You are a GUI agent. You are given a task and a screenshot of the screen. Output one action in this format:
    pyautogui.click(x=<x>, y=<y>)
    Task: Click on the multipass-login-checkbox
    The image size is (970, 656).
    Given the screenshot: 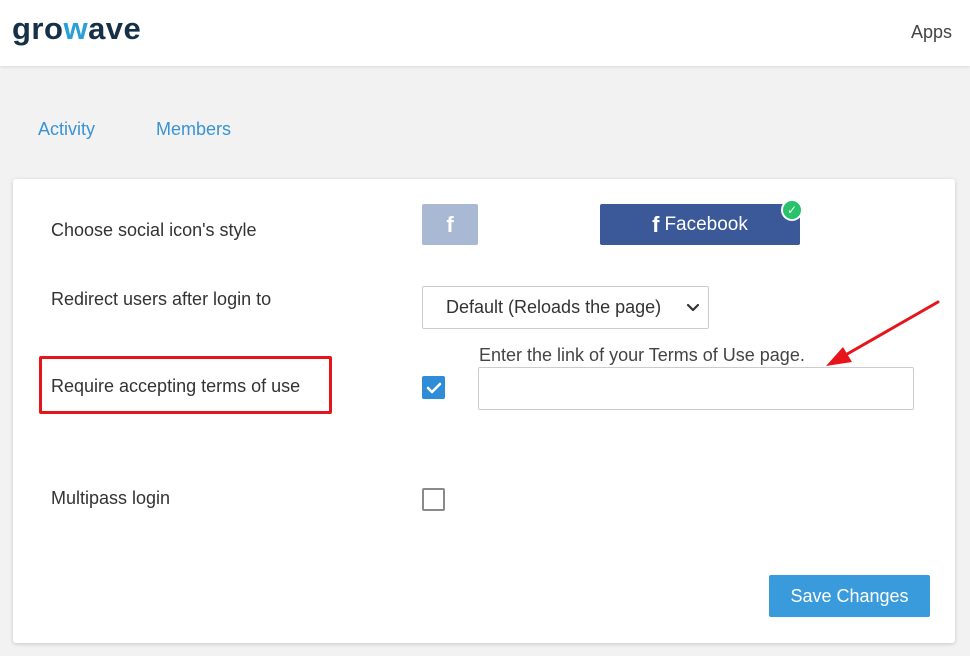 What is the action you would take?
    pyautogui.click(x=433, y=499)
    